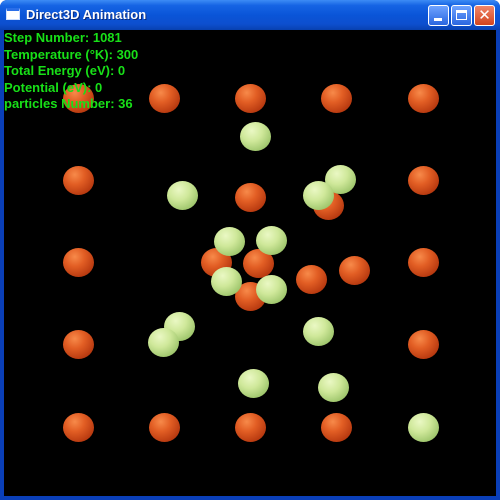 Image resolution: width=500 pixels, height=500 pixels. Describe the element at coordinates (68, 104) in the screenshot. I see `particles-number-text: particles Number: 36` at that location.